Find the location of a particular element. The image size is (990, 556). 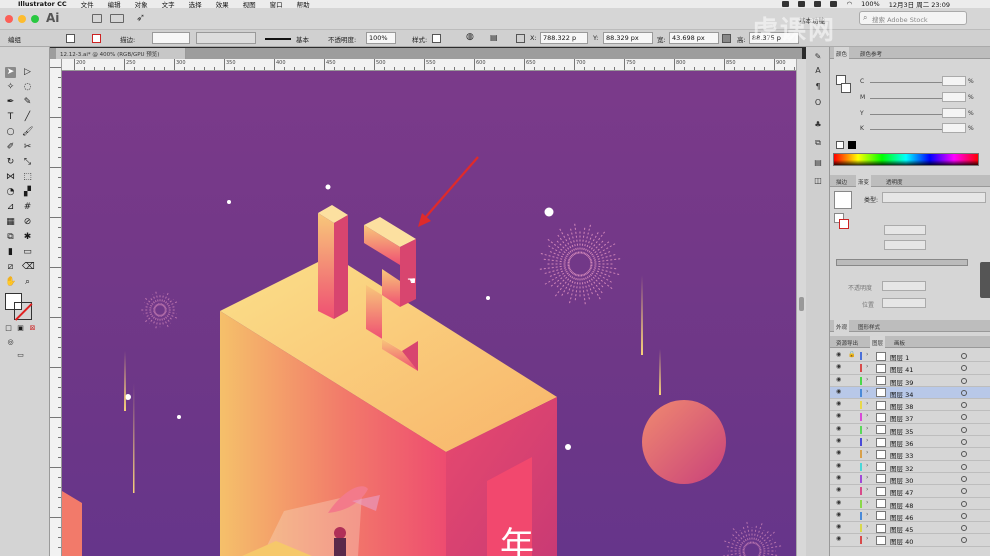

layer-name: 图层 32 is located at coordinates (901, 468).